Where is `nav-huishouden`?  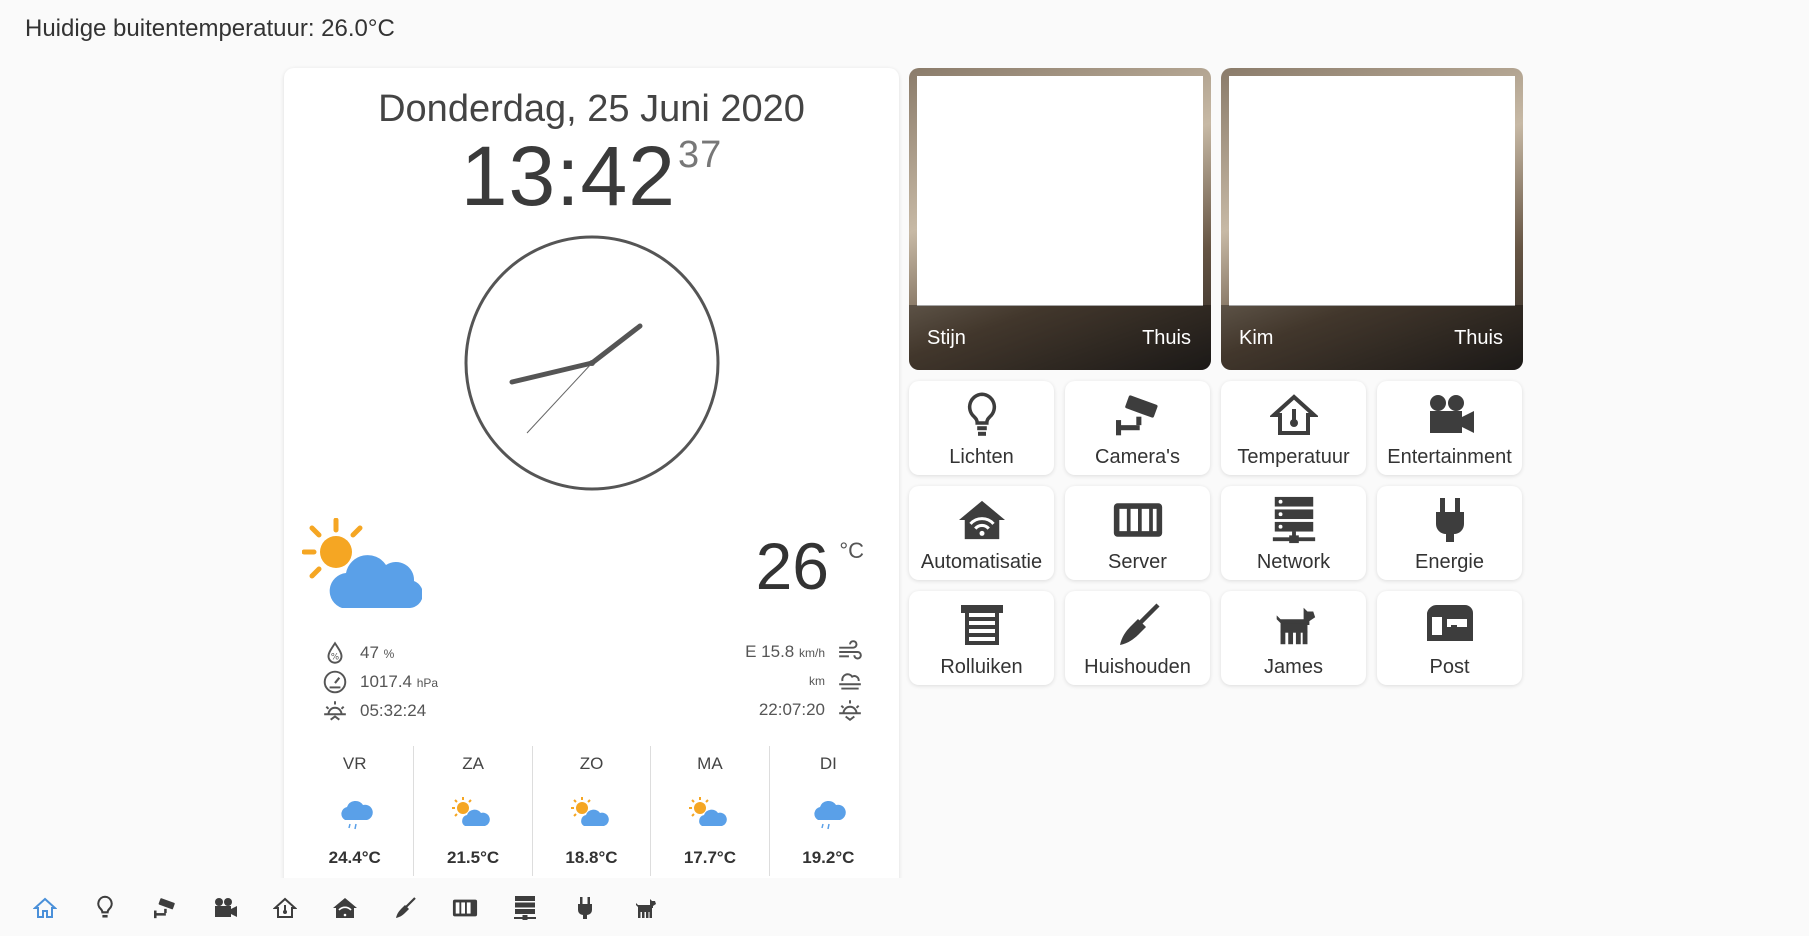
nav-huishouden is located at coordinates (405, 908).